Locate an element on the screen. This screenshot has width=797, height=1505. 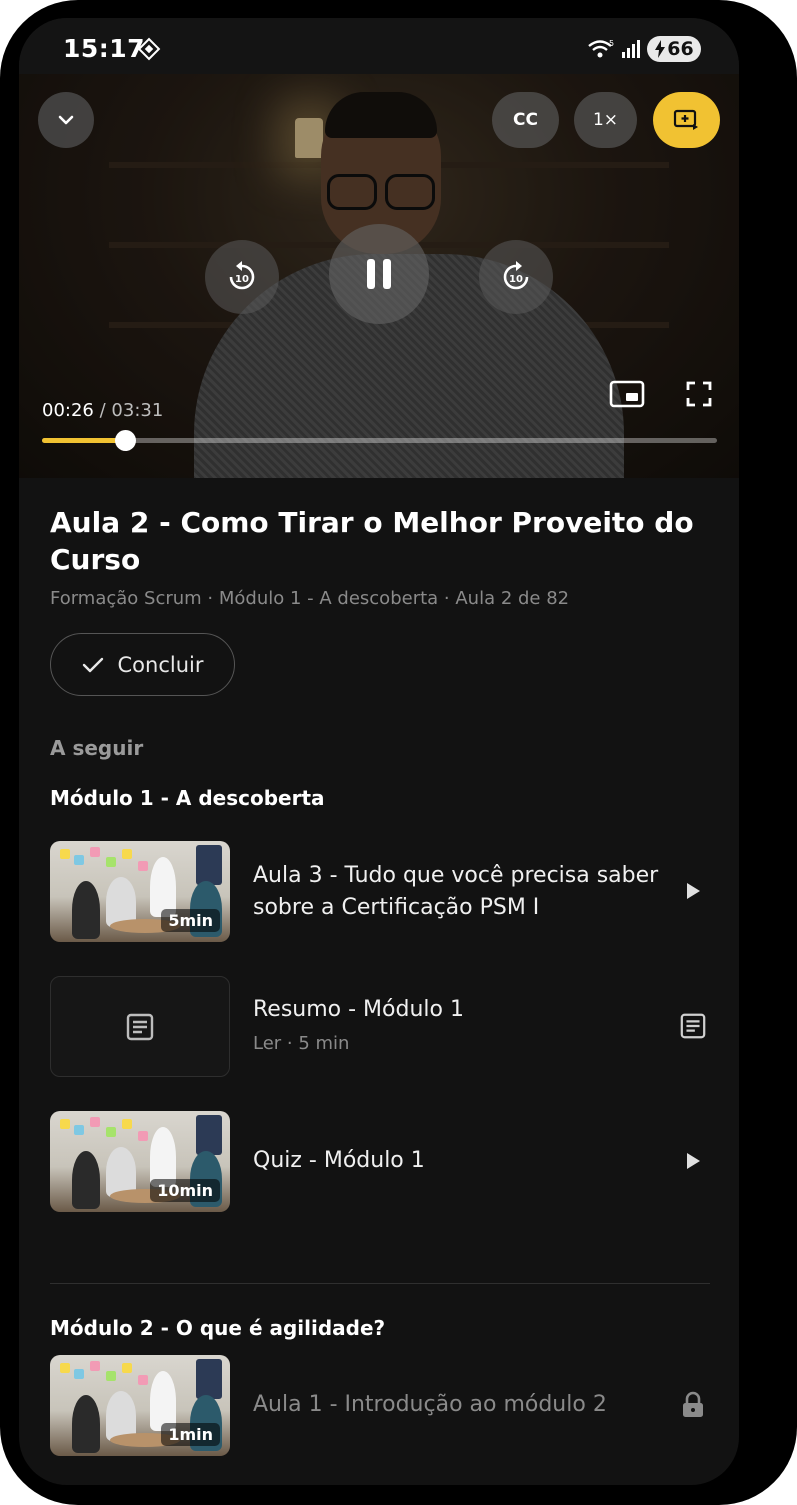
lesson-item-locked: 1min Aula 1 - Introdução ao módulo 2 is located at coordinates (380, 1405).